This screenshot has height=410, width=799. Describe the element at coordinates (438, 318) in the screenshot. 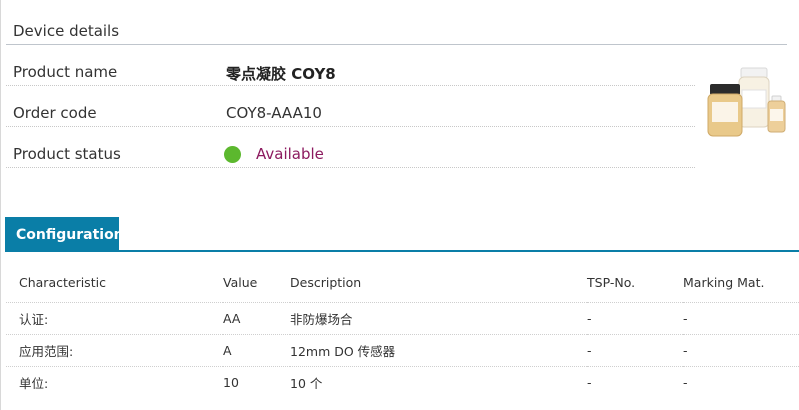

I see `cell-description: 非防爆场合` at that location.